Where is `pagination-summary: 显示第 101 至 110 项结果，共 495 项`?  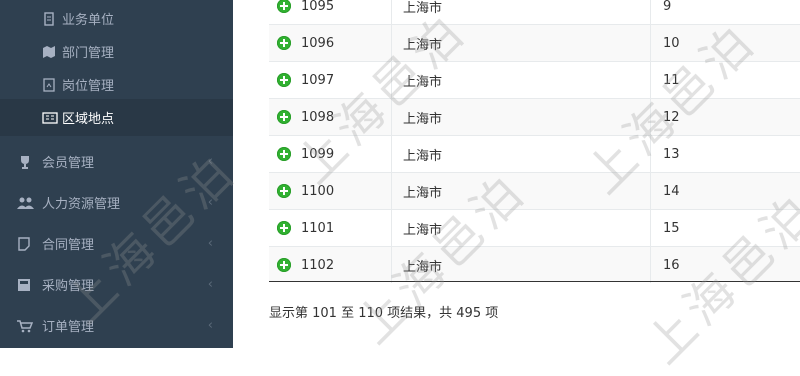 pagination-summary: 显示第 101 至 110 项结果，共 495 项 is located at coordinates (384, 313).